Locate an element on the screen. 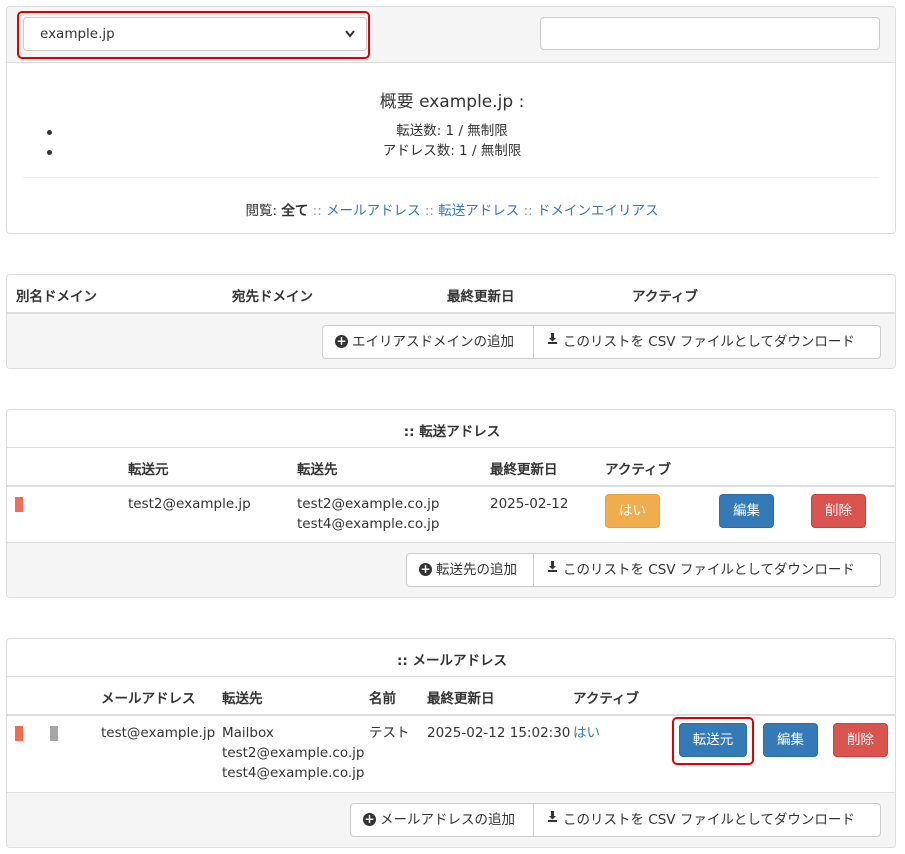 The image size is (905, 854). forward-footer: + 転送先の追加 このリストを CSV ファイルとしてダウンロード is located at coordinates (451, 569).